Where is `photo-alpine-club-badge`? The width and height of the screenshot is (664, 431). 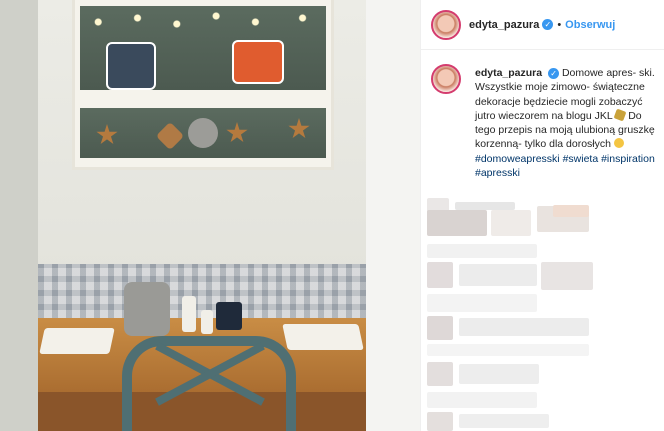 photo-alpine-club-badge is located at coordinates (258, 62).